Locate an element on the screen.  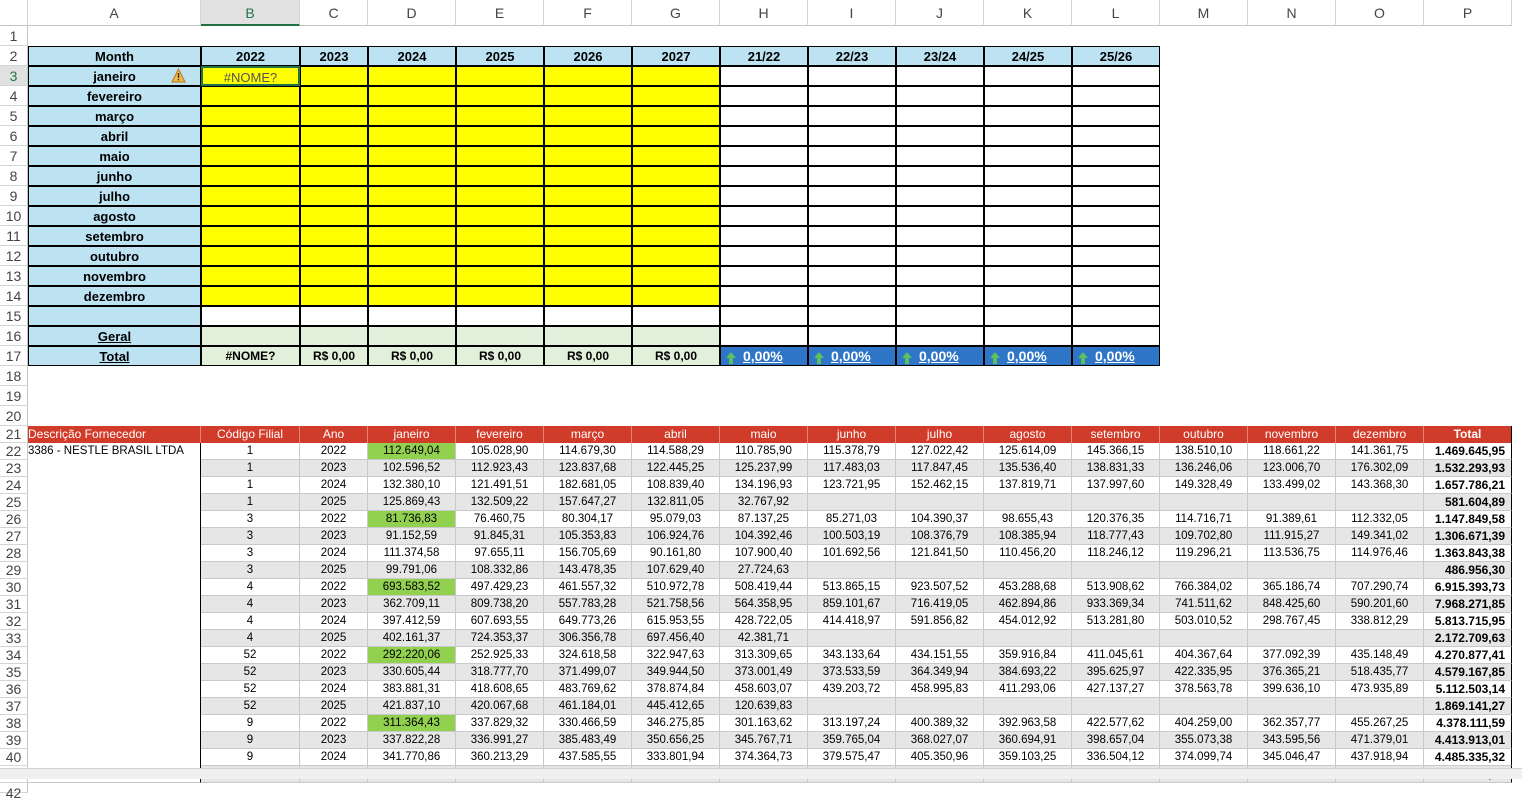
table-cell: 141.361,75 is located at coordinates (1380, 451).